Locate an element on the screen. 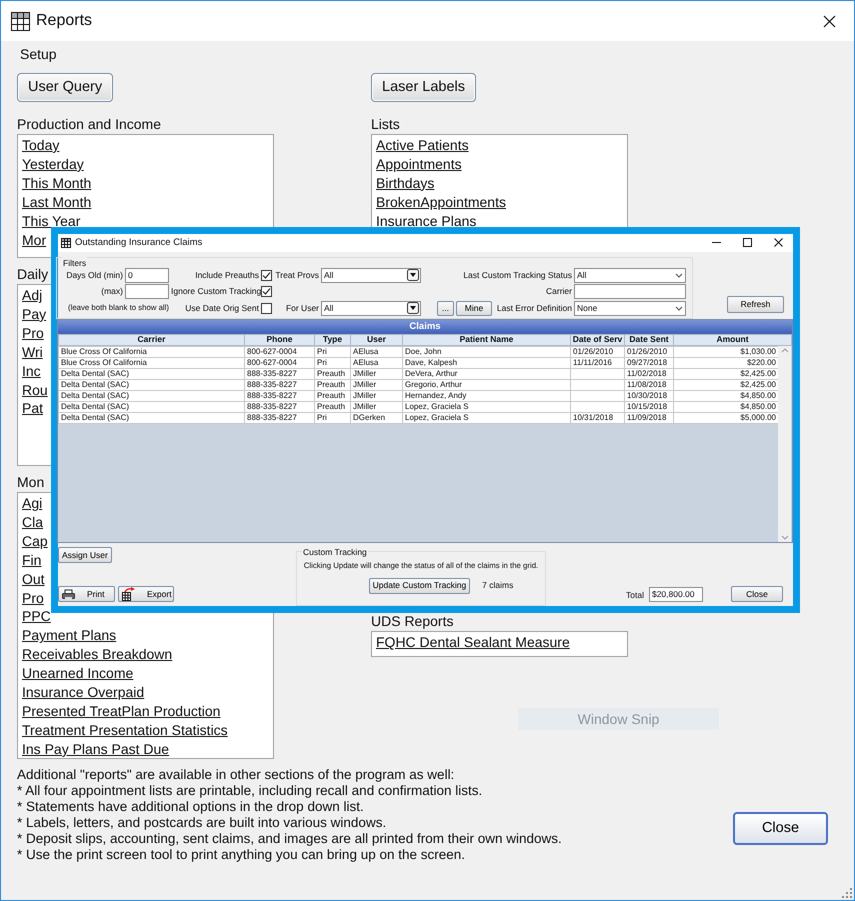 This screenshot has height=901, width=855. table-cell: $220.00 is located at coordinates (726, 362).